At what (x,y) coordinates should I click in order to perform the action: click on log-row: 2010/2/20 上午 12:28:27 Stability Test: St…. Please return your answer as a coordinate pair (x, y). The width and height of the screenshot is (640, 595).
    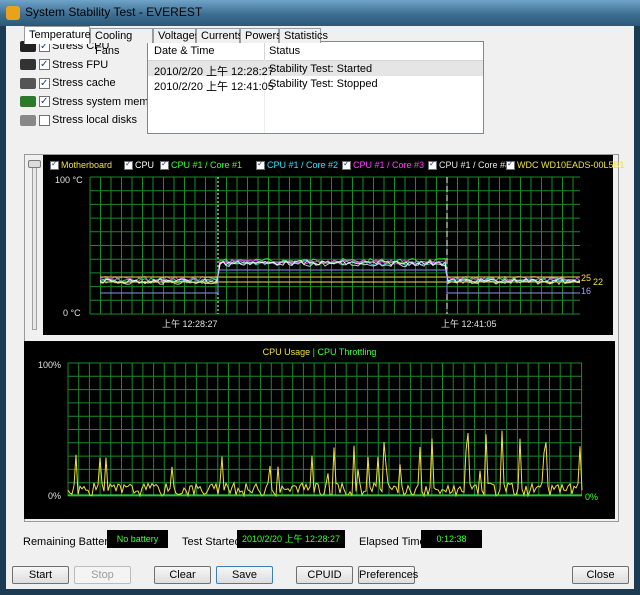
    Looking at the image, I should click on (315, 69).